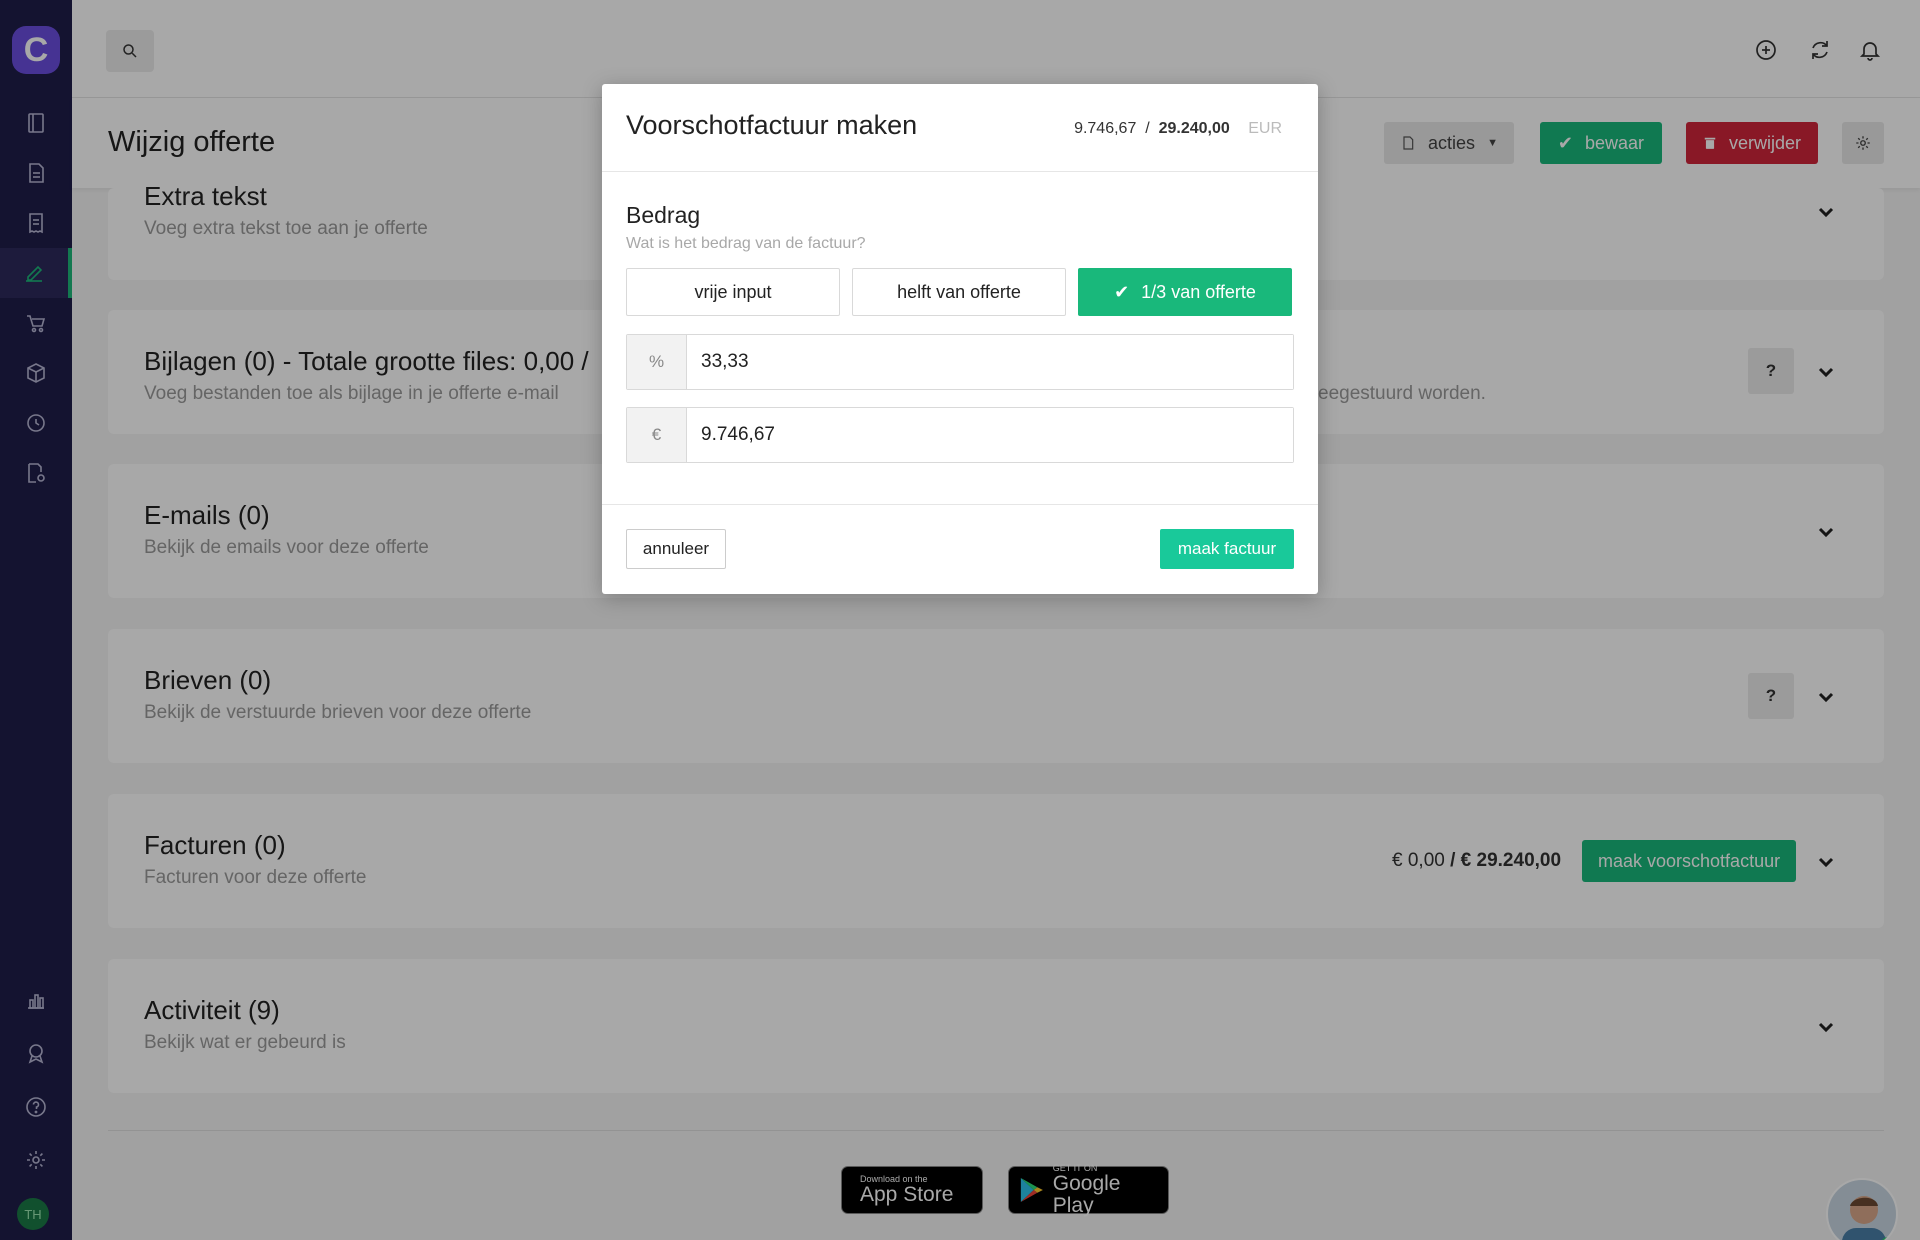 This screenshot has width=1920, height=1240. I want to click on option-vrije-input: vrije input, so click(733, 292).